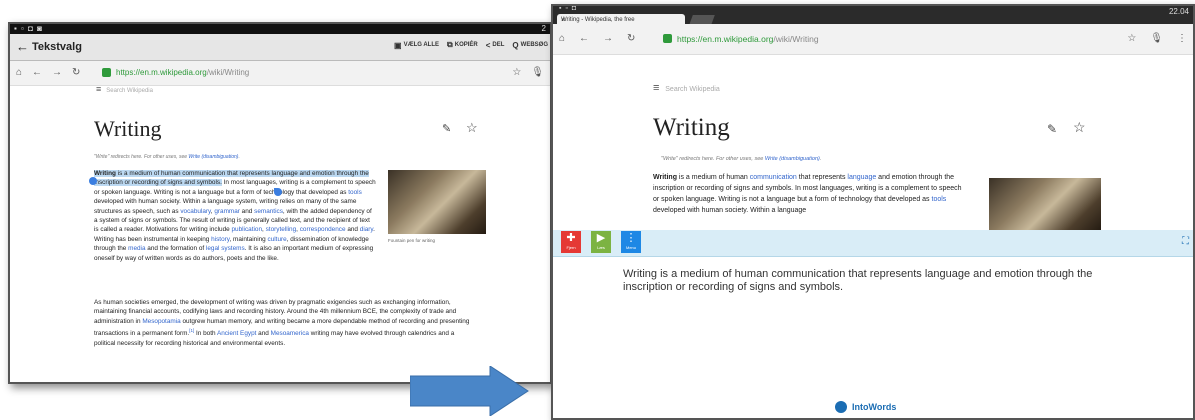  What do you see at coordinates (57, 47) in the screenshot?
I see `action-bar-title: Tekstvalg` at bounding box center [57, 47].